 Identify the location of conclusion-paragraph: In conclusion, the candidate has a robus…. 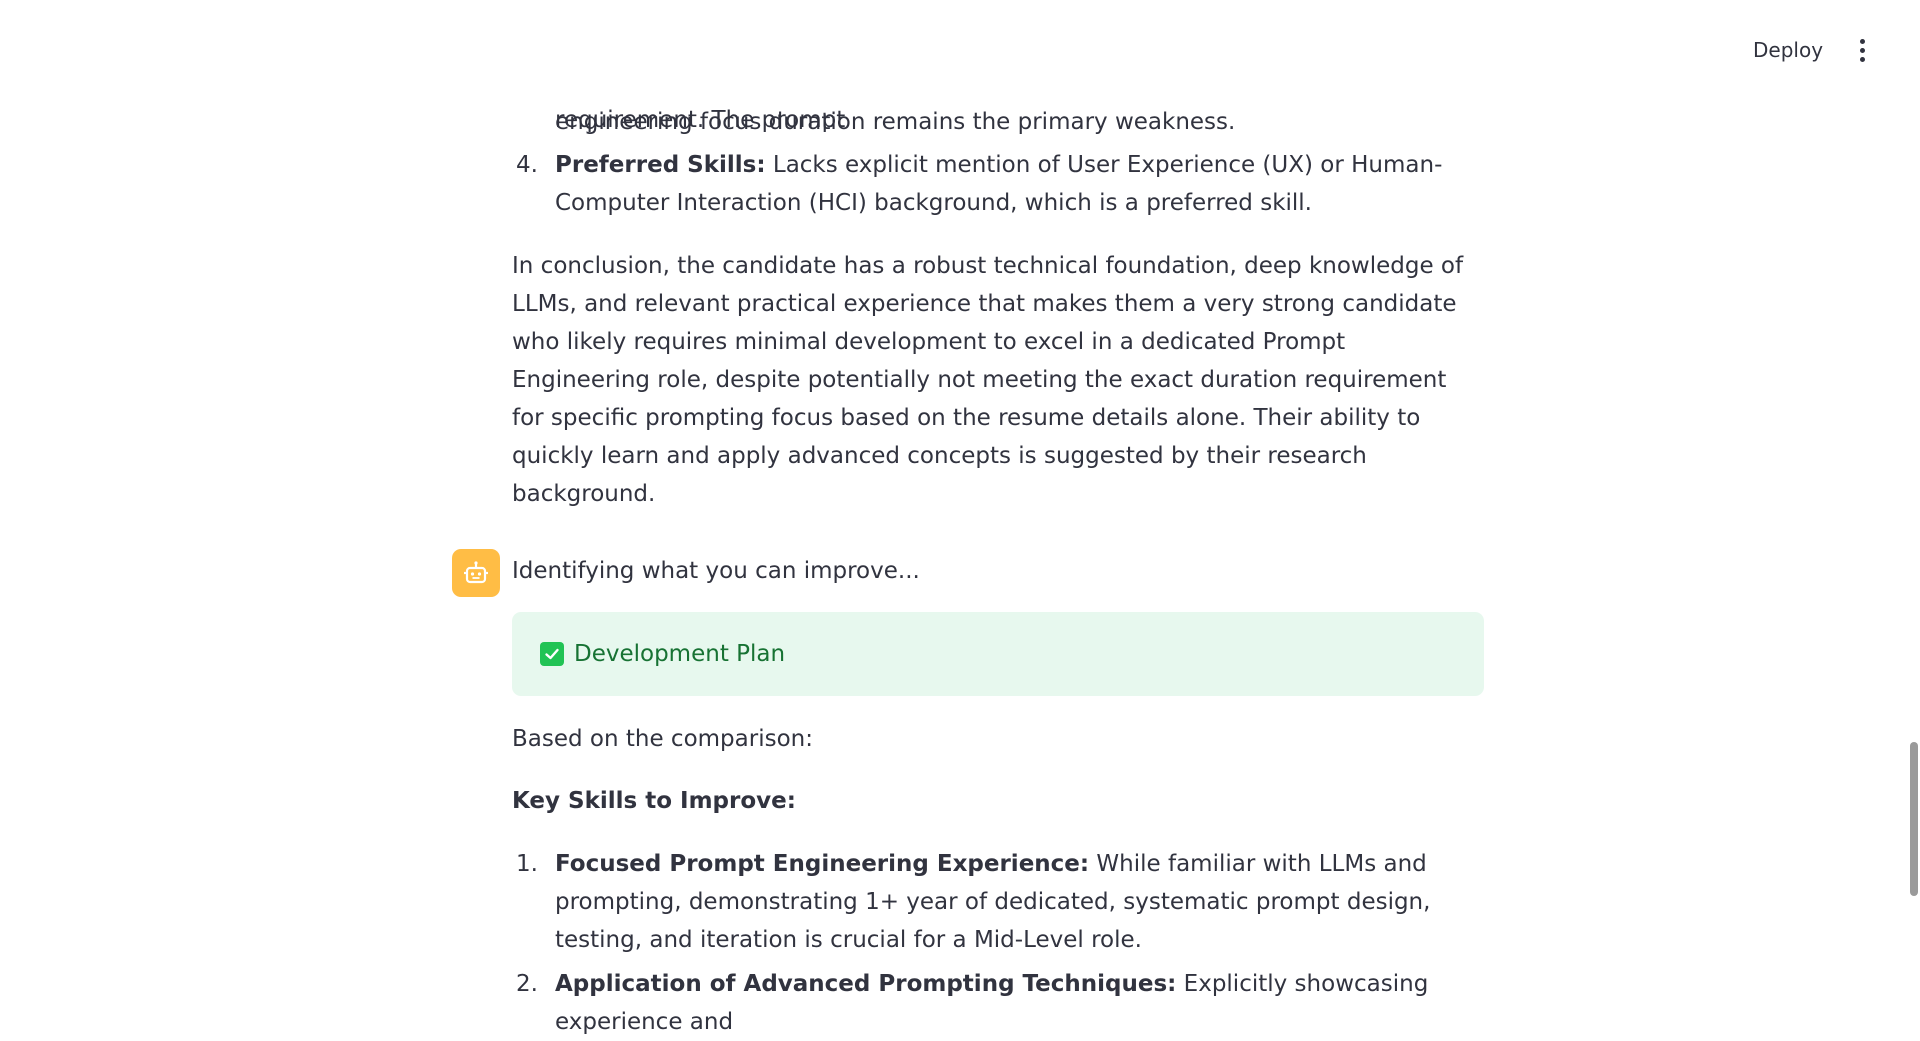
(988, 380).